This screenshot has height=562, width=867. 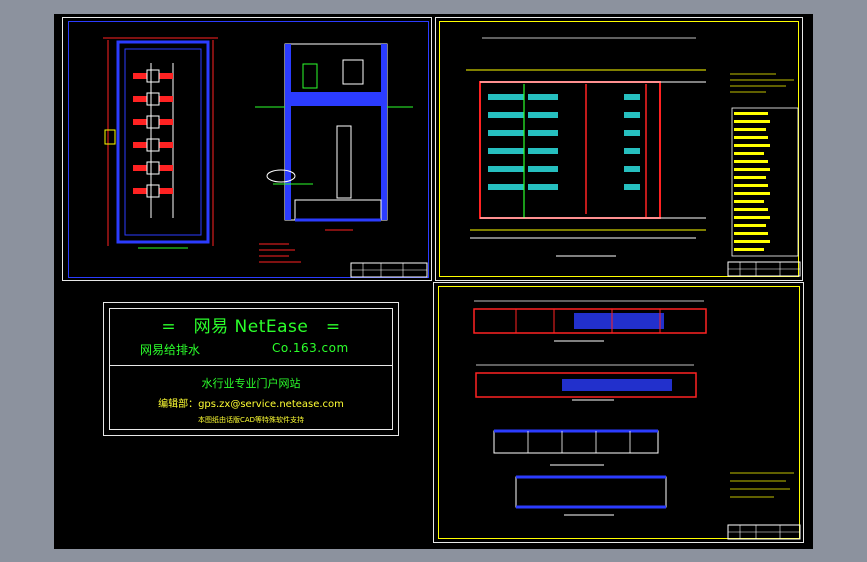 I want to click on stamp-tagline: 水行业专业门户网站, so click(x=251, y=383).